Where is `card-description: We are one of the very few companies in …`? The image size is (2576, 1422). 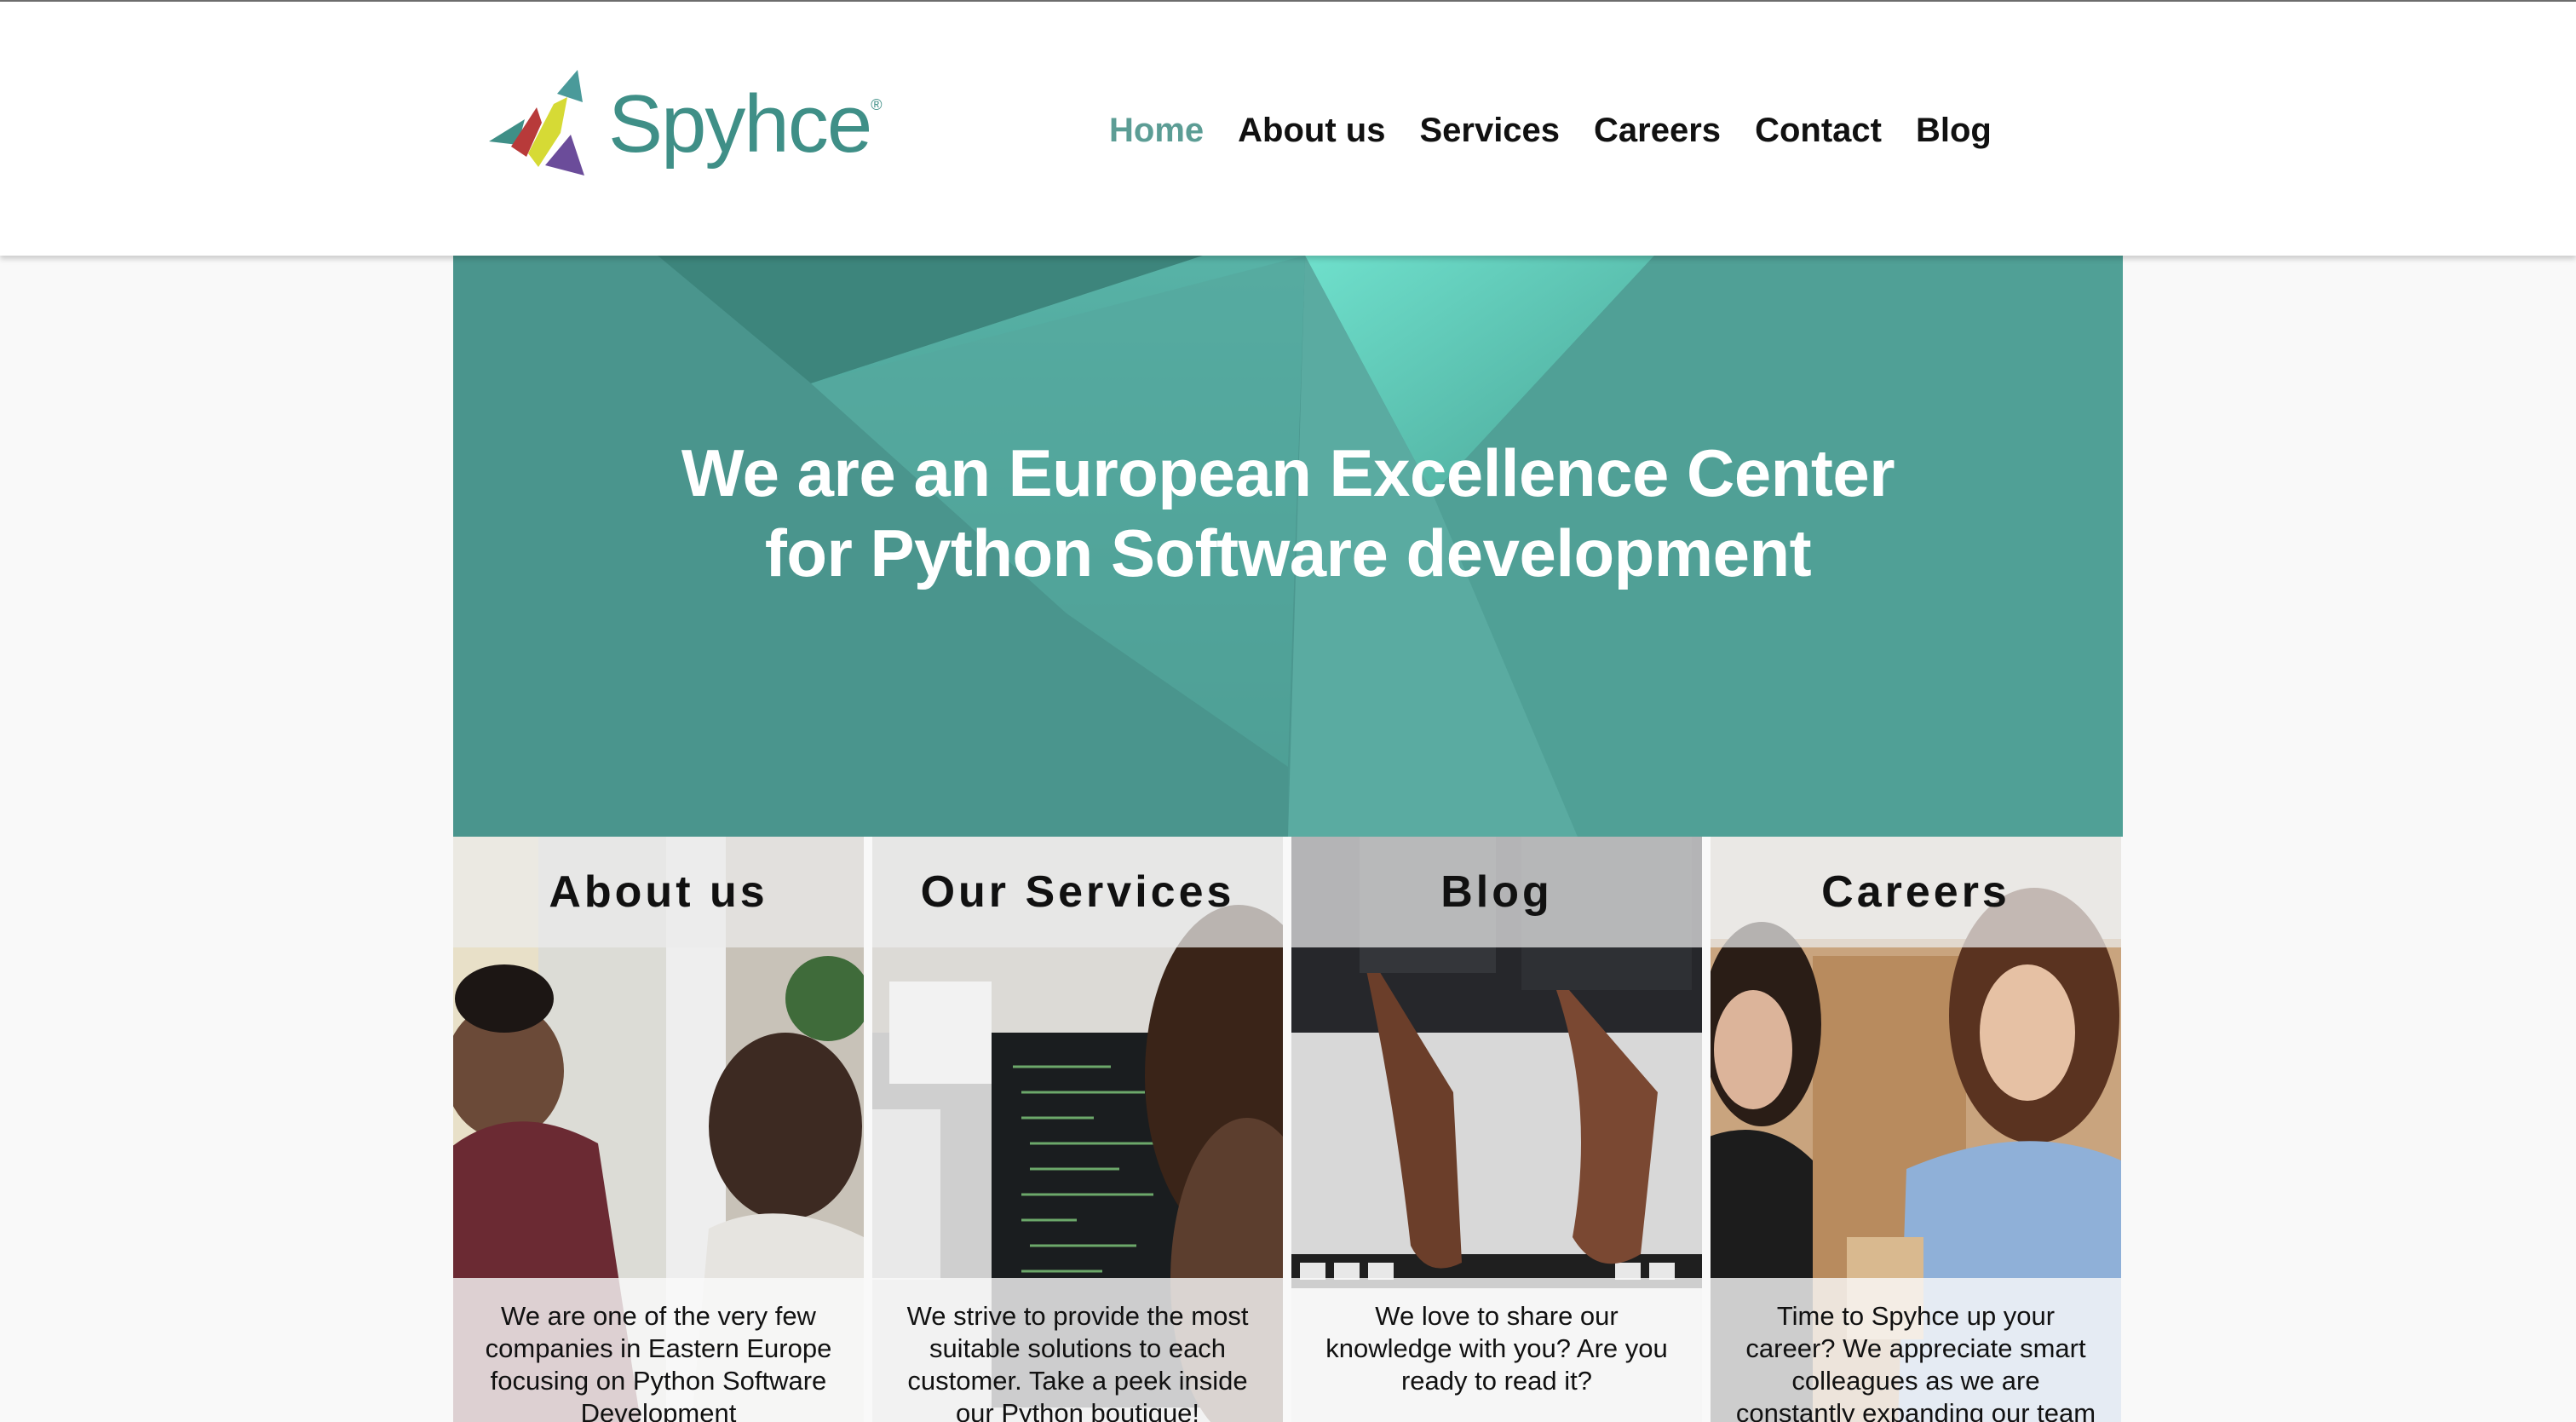
card-description: We are one of the very few companies in … is located at coordinates (659, 1350).